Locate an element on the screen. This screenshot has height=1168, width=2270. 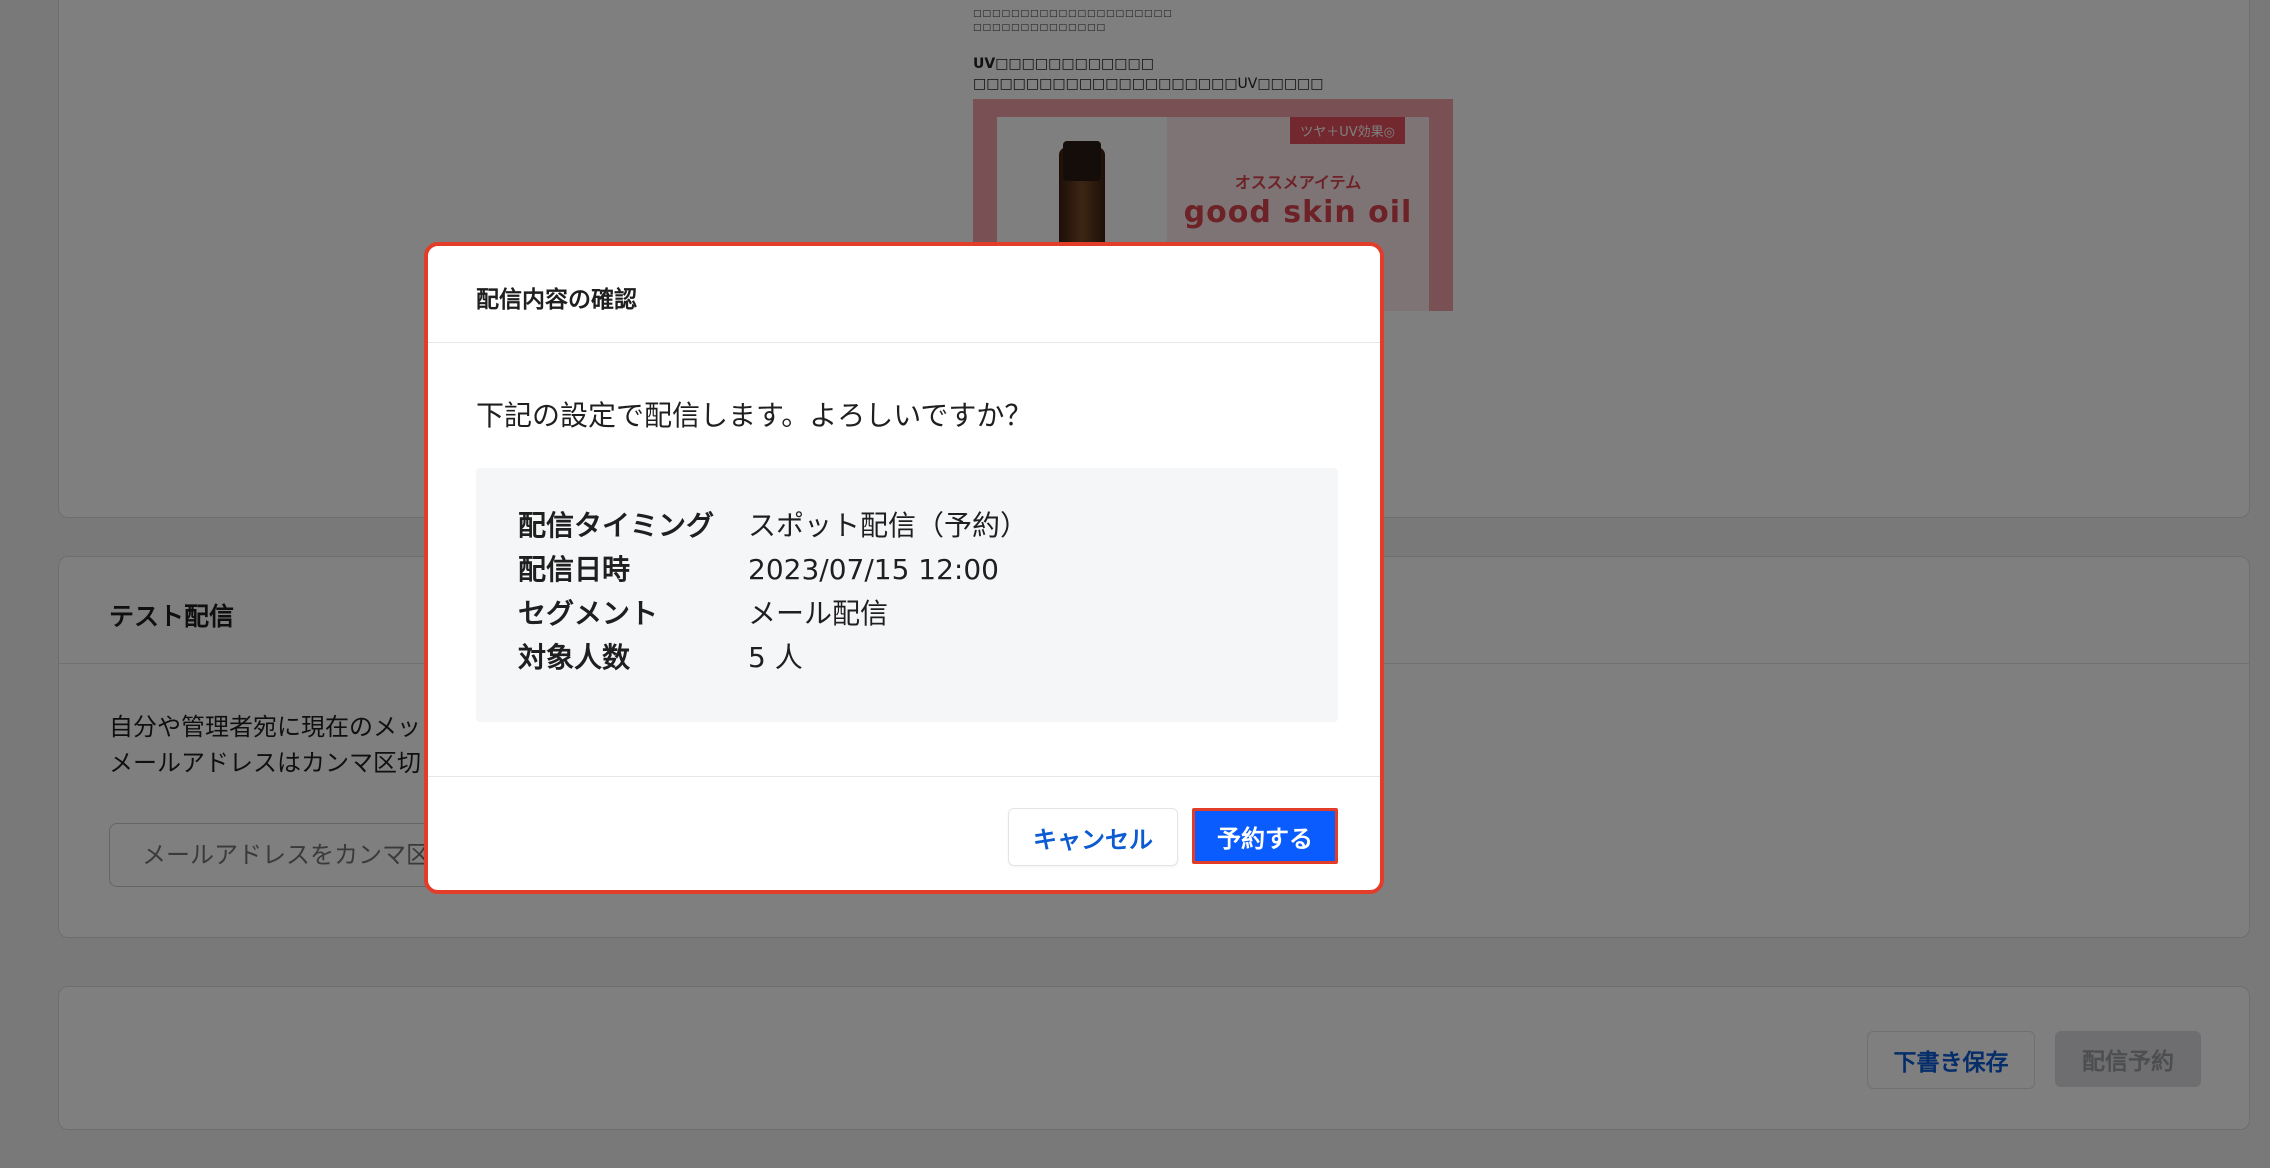
summary-row-timing: 配信タイミング スポット配信（予約） is located at coordinates (773, 526).